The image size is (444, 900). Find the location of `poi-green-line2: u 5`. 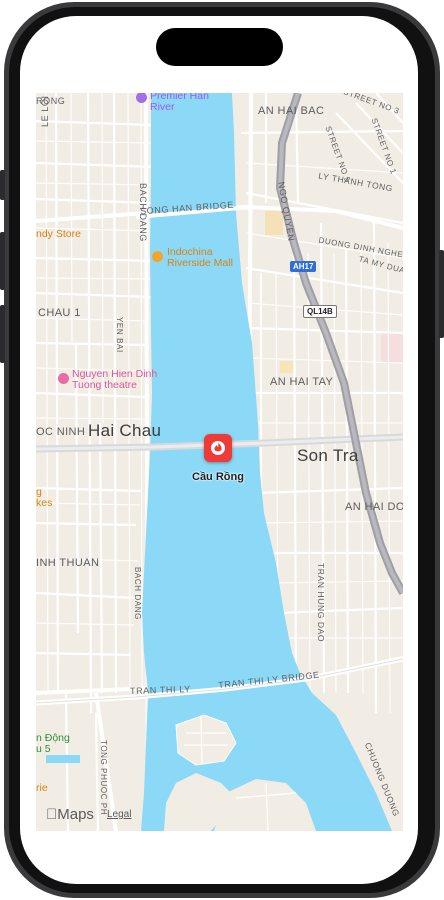

poi-green-line2: u 5 is located at coordinates (43, 749).